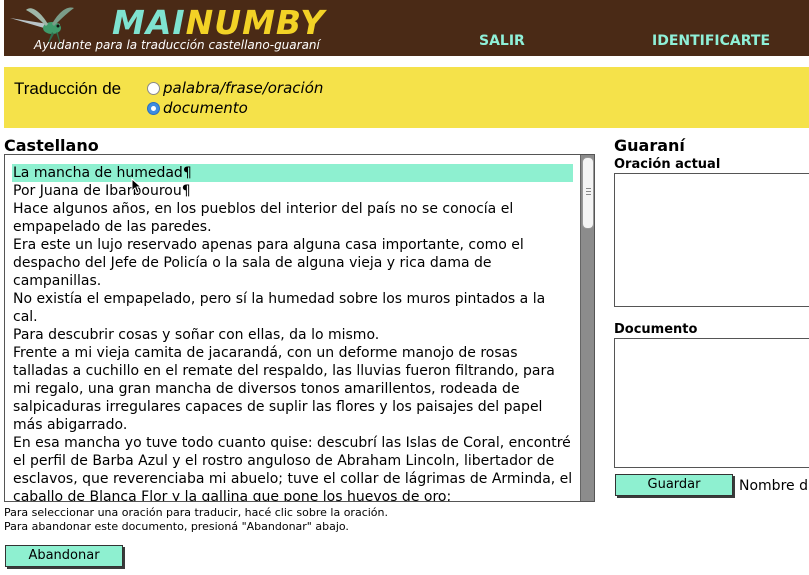  I want to click on mode-option-frase: palabra/frase/oración, so click(235, 88).